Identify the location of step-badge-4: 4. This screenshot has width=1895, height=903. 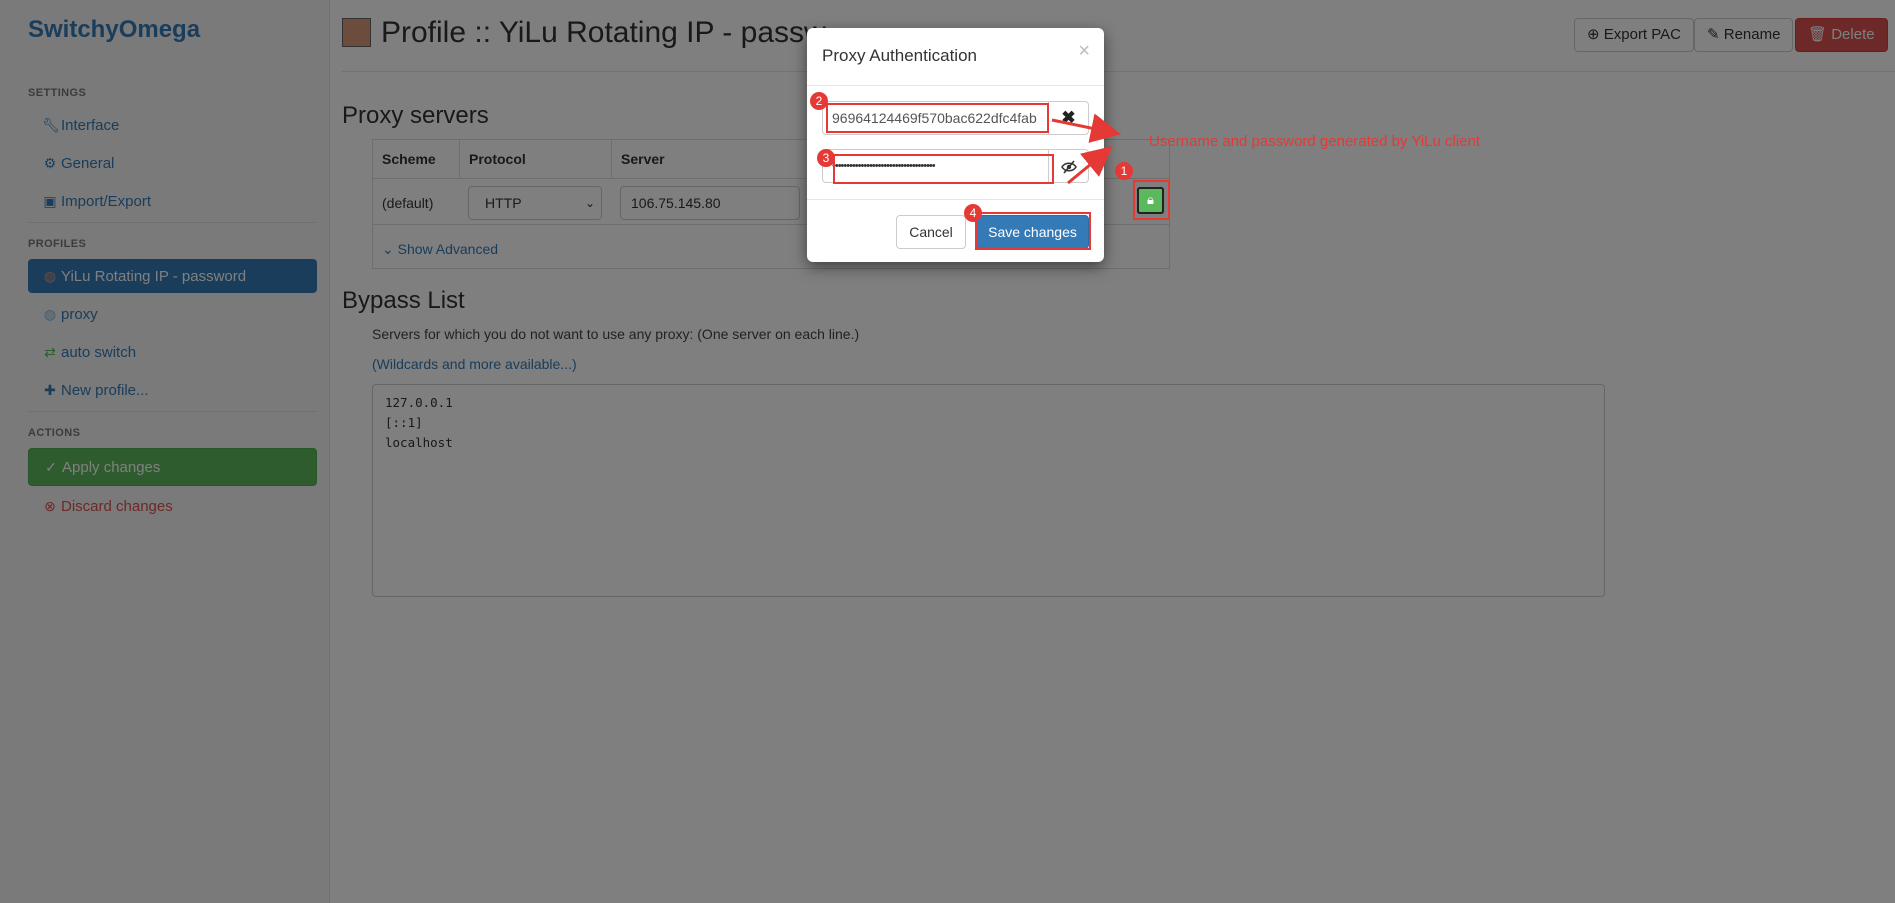
(973, 213).